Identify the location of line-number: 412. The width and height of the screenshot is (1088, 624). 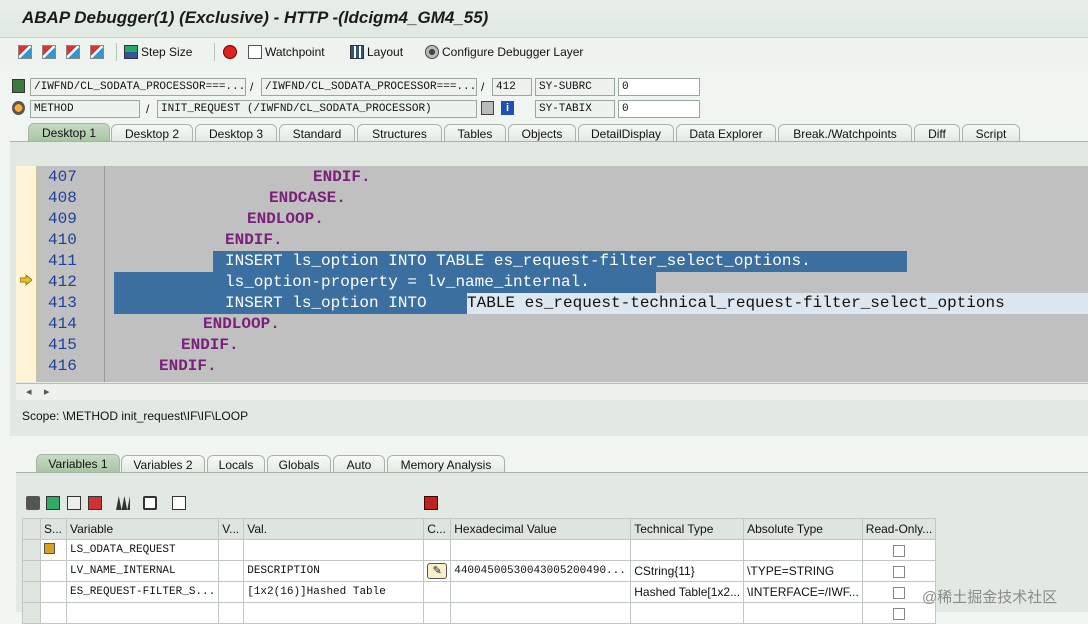
(62, 282).